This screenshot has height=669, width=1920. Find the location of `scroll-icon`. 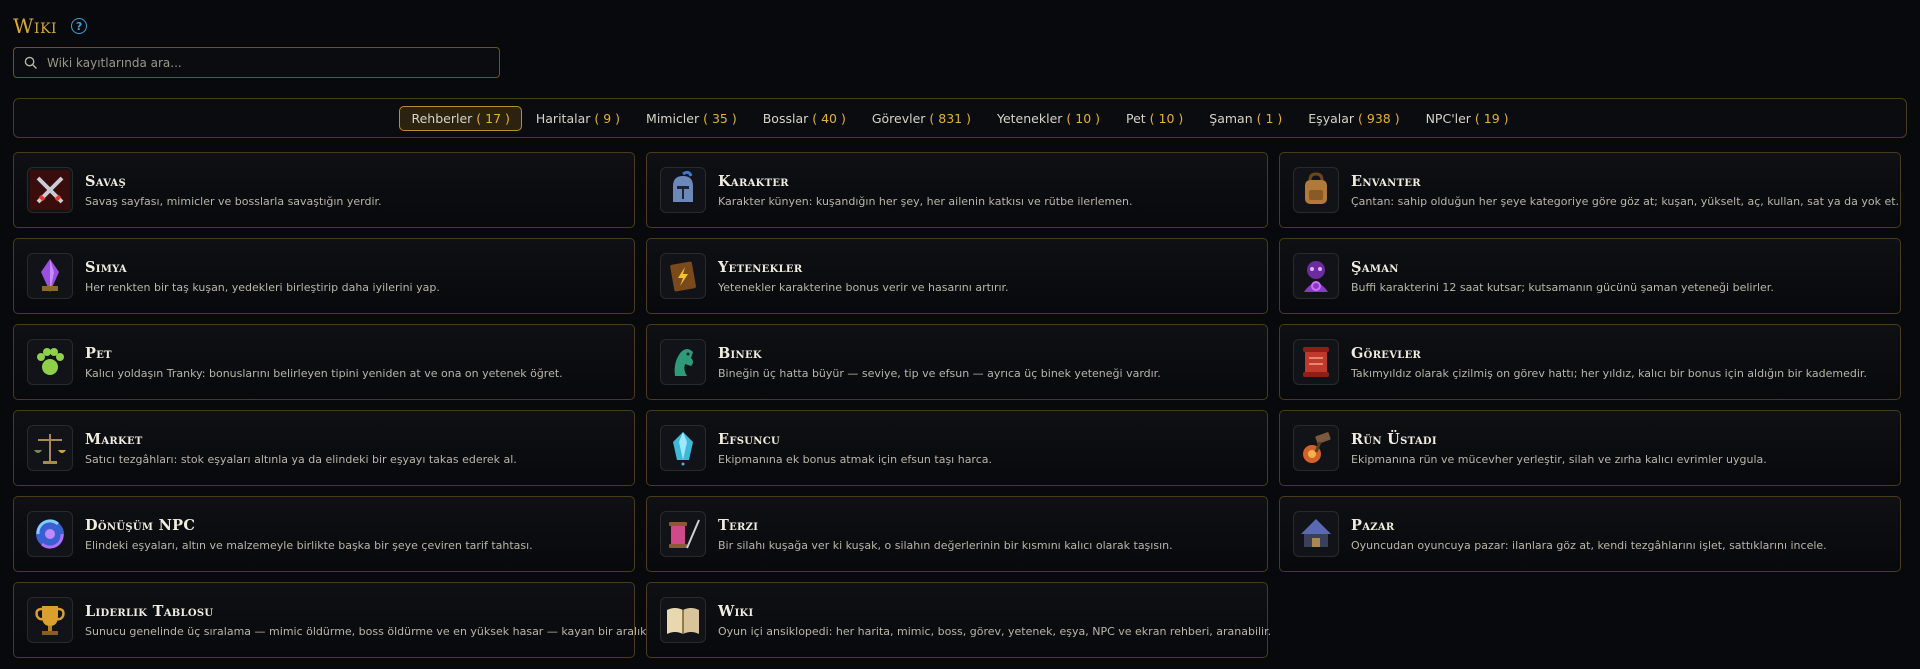

scroll-icon is located at coordinates (1316, 362).